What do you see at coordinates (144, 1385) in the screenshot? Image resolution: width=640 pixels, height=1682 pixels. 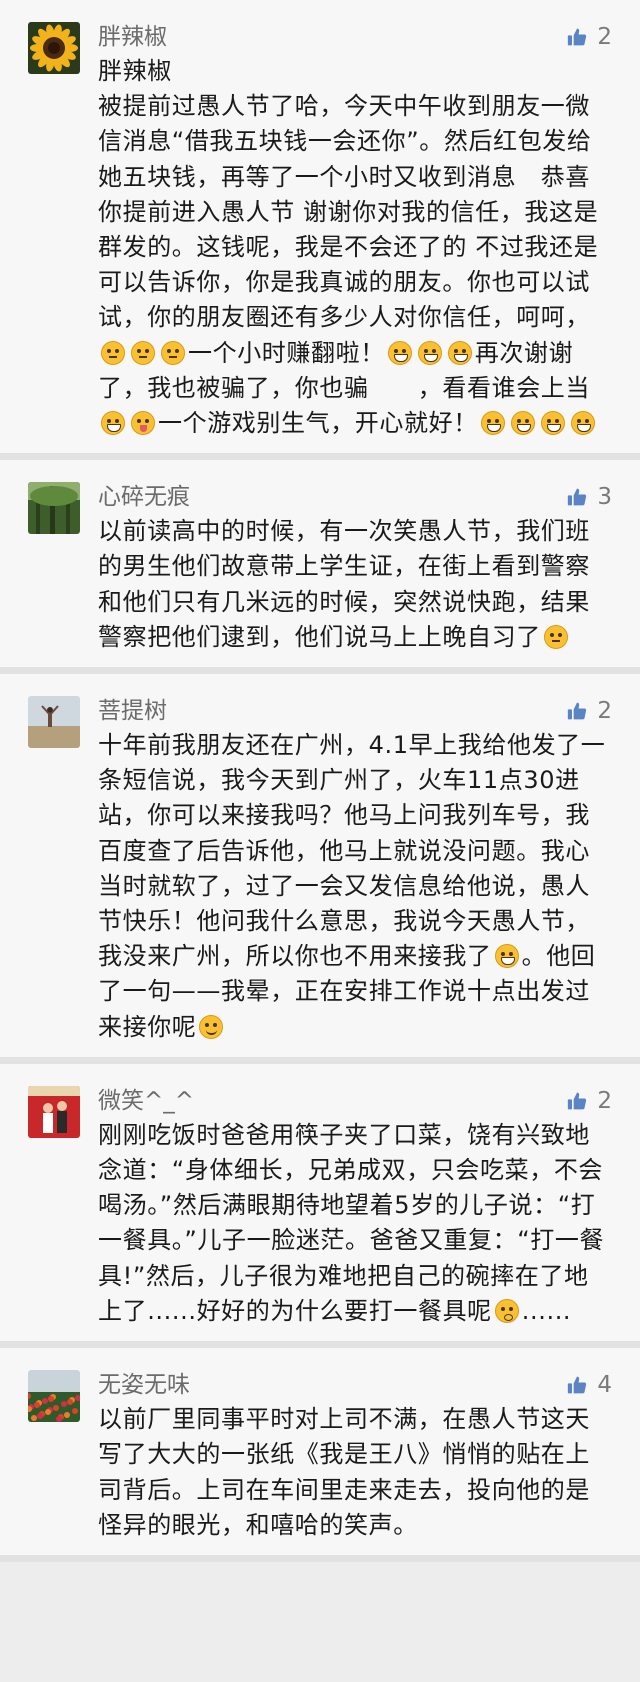 I see `username: 无姿无味` at bounding box center [144, 1385].